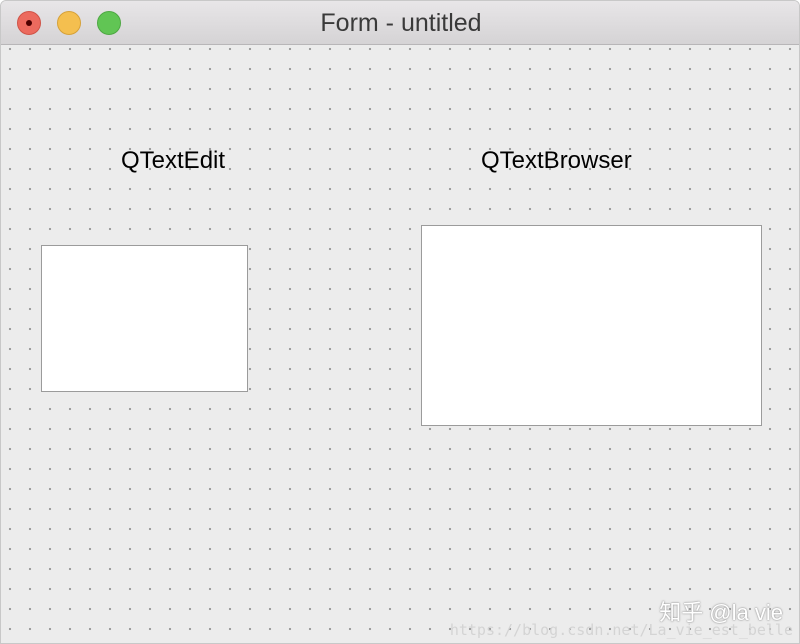  I want to click on qtextbrowser-widget, so click(591, 325).